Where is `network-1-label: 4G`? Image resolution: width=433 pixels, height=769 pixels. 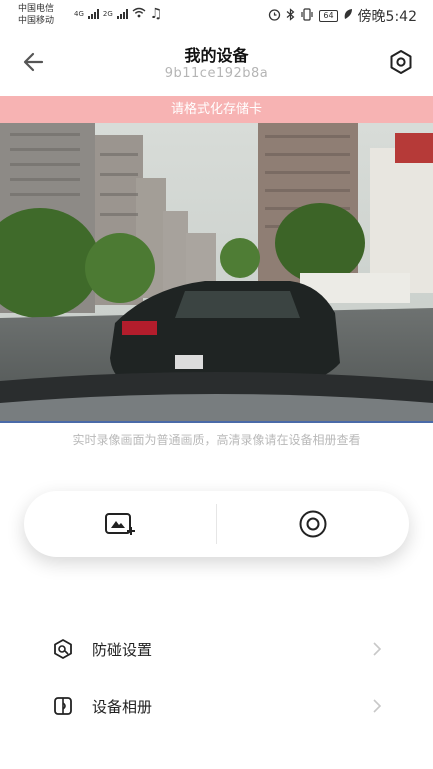 network-1-label: 4G is located at coordinates (79, 14).